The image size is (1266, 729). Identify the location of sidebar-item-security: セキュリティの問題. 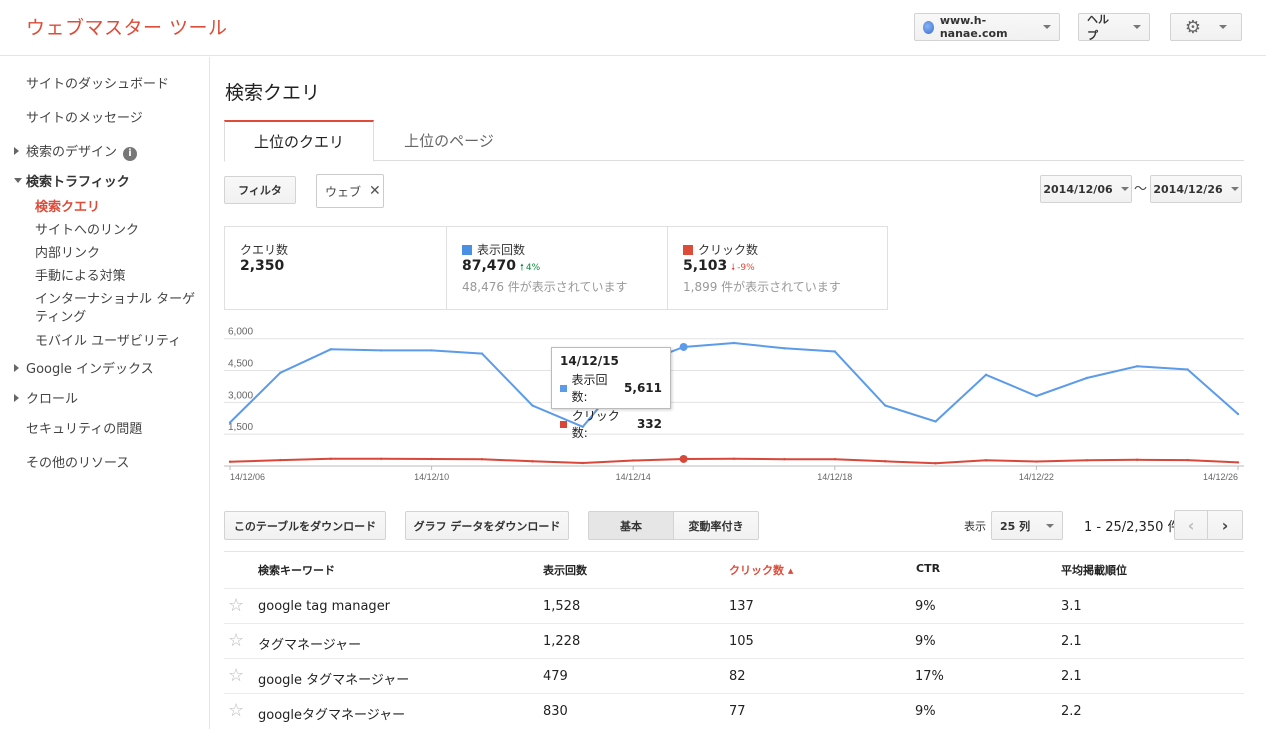
(84, 427).